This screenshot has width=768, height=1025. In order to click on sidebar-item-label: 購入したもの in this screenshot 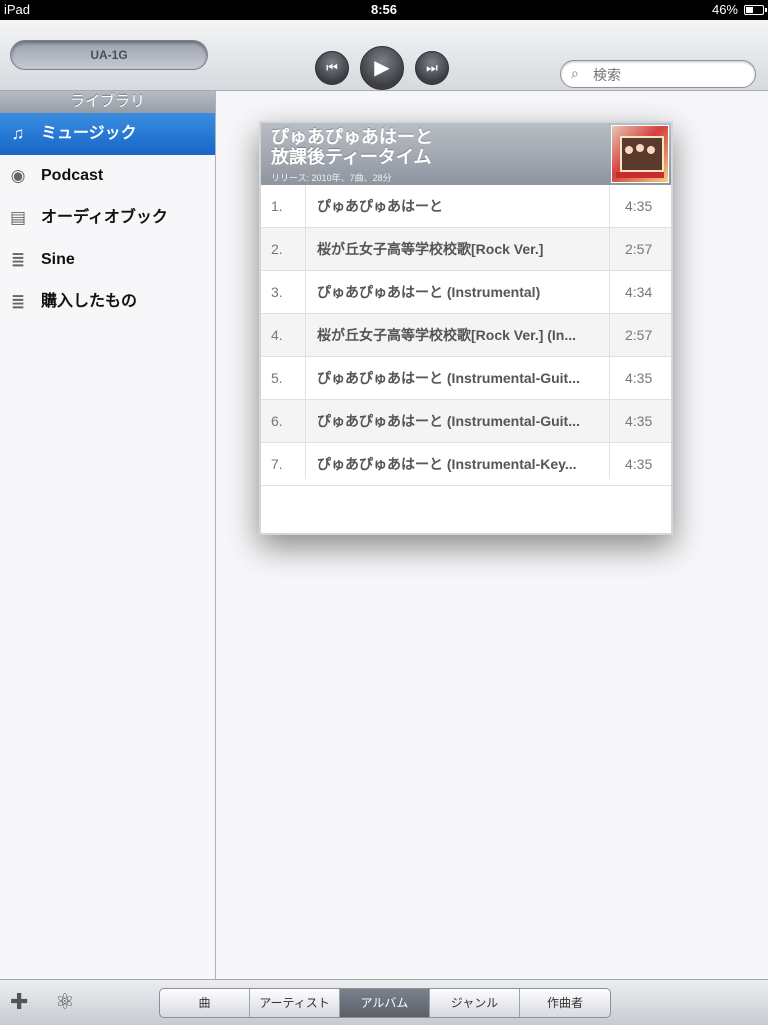, I will do `click(89, 301)`.